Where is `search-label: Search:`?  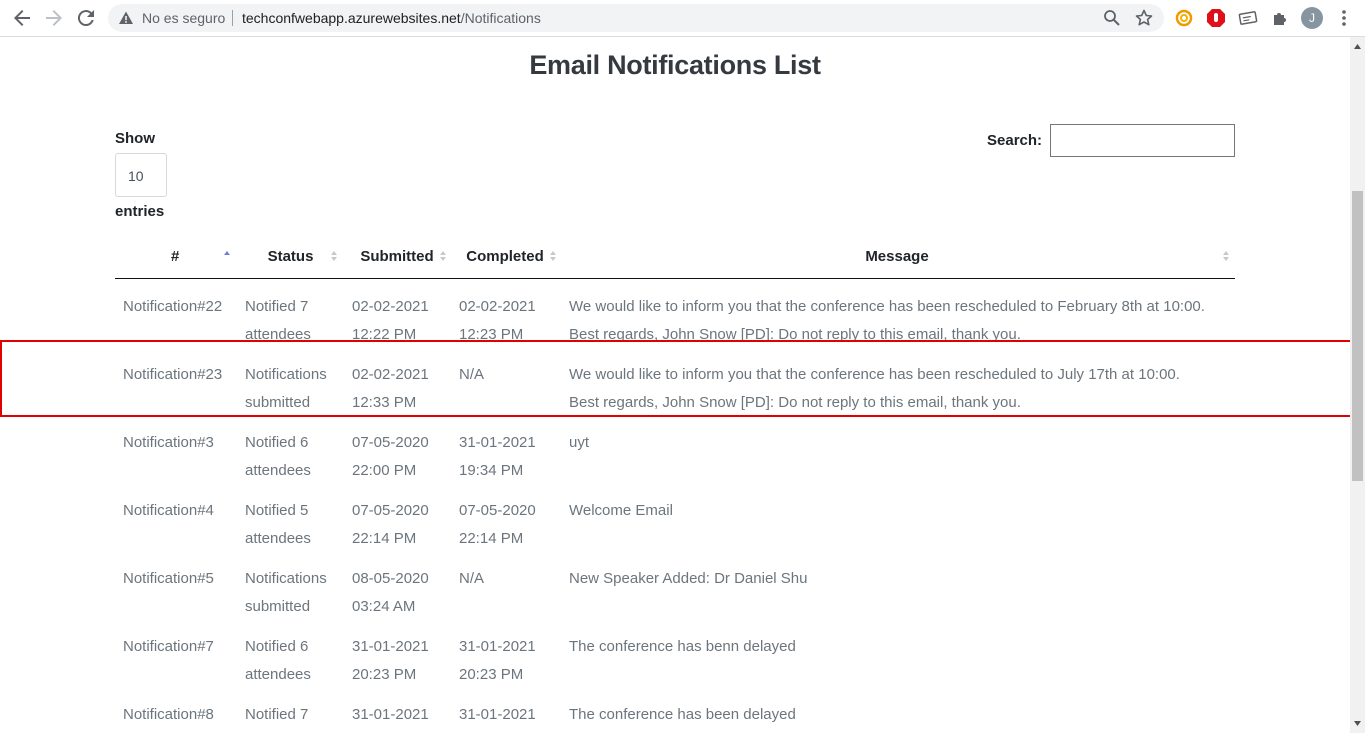 search-label: Search: is located at coordinates (1015, 140).